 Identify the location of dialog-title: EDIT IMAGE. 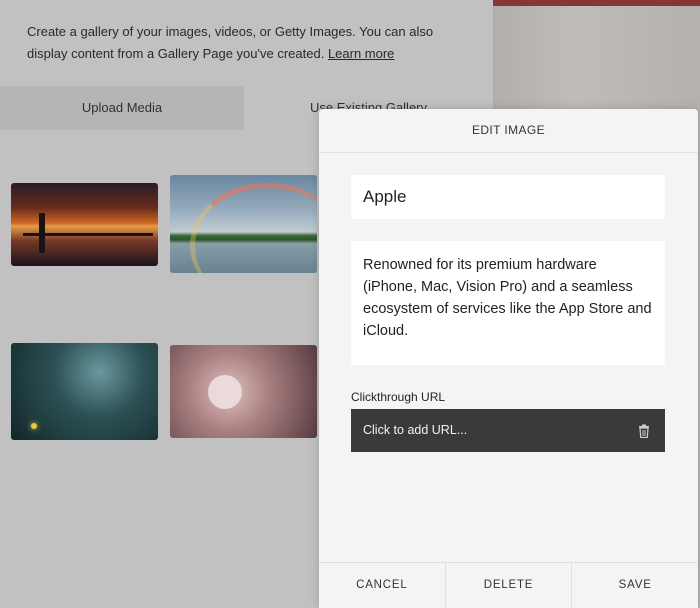
(508, 131).